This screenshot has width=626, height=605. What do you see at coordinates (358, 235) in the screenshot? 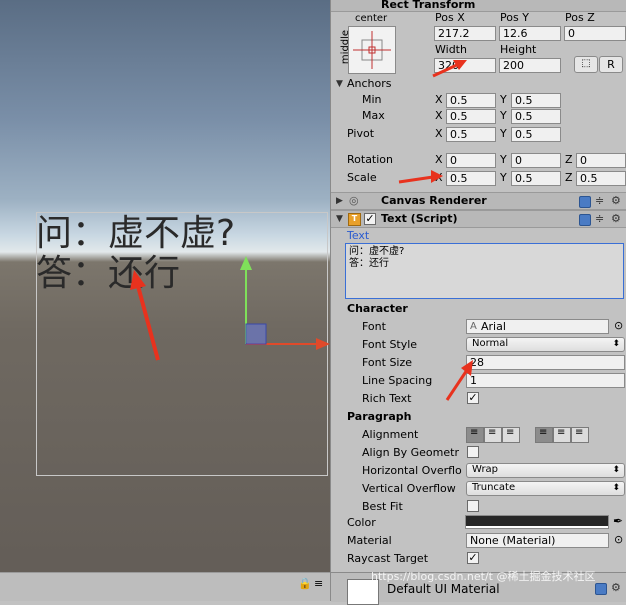
I see `text-label: Text` at bounding box center [358, 235].